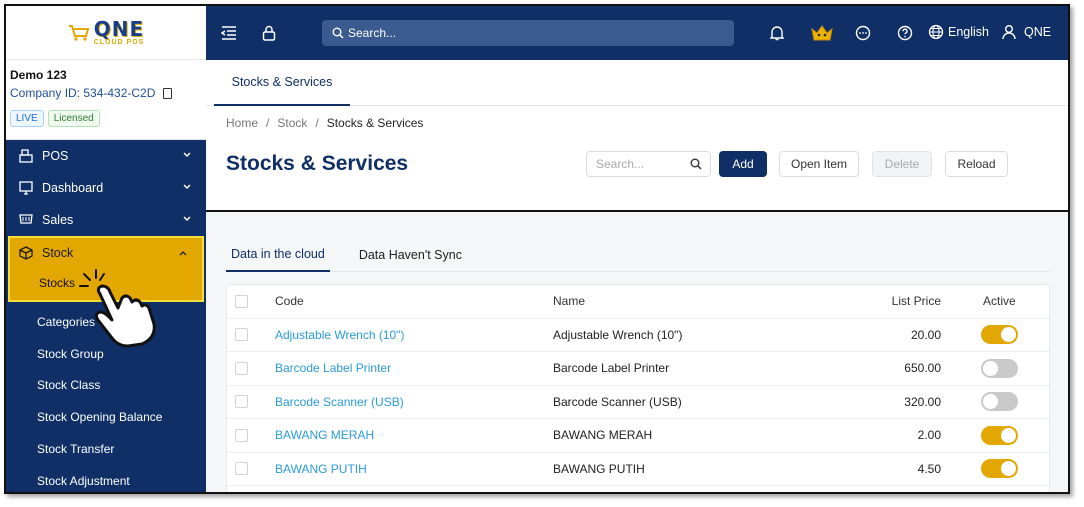  I want to click on delete-button: Delete, so click(902, 164).